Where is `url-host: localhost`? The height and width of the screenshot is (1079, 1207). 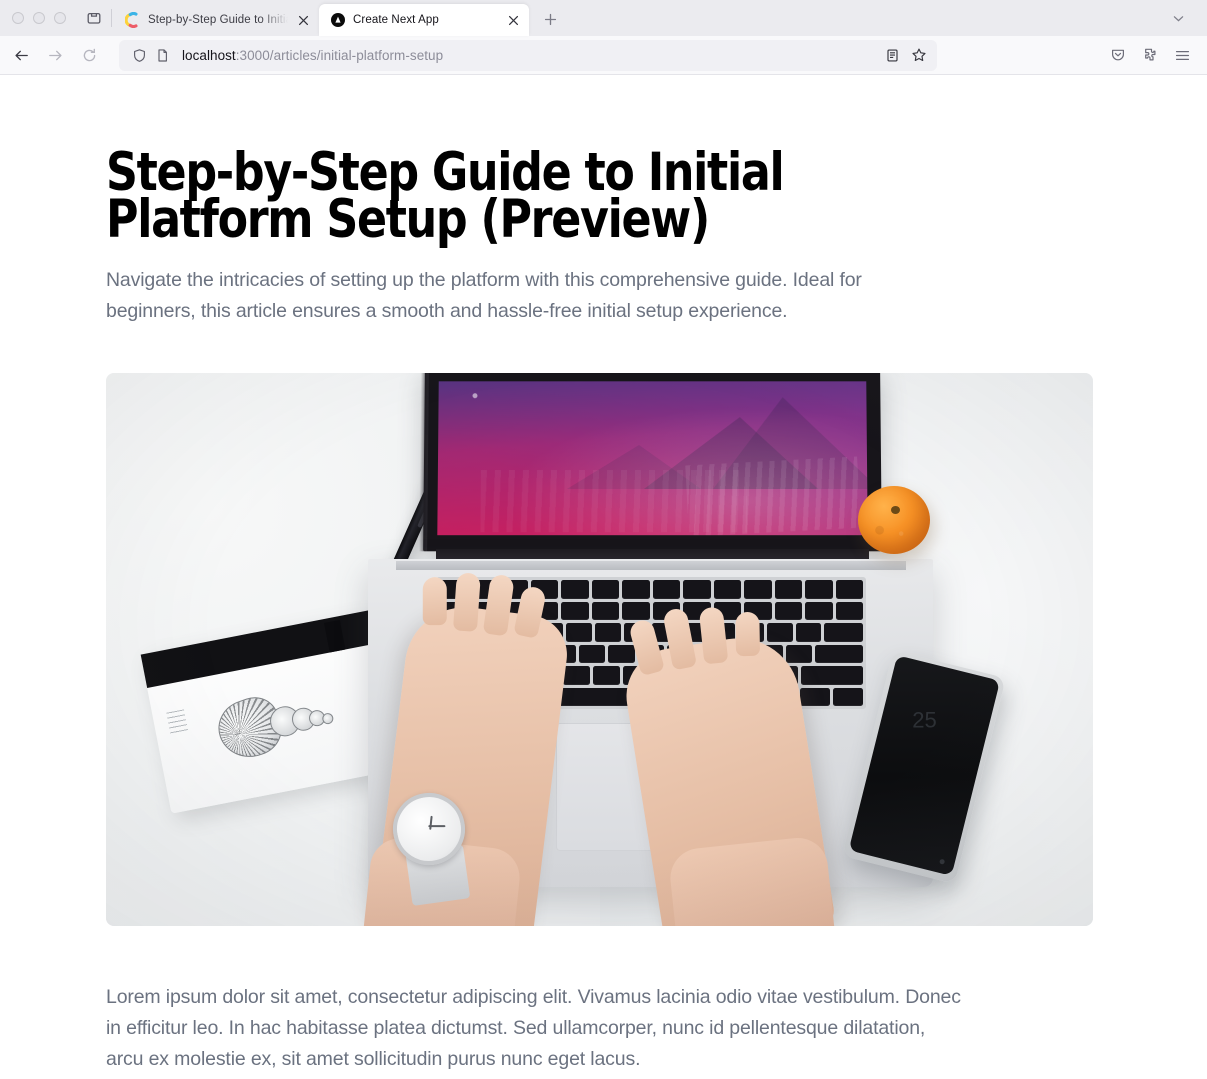 url-host: localhost is located at coordinates (209, 55).